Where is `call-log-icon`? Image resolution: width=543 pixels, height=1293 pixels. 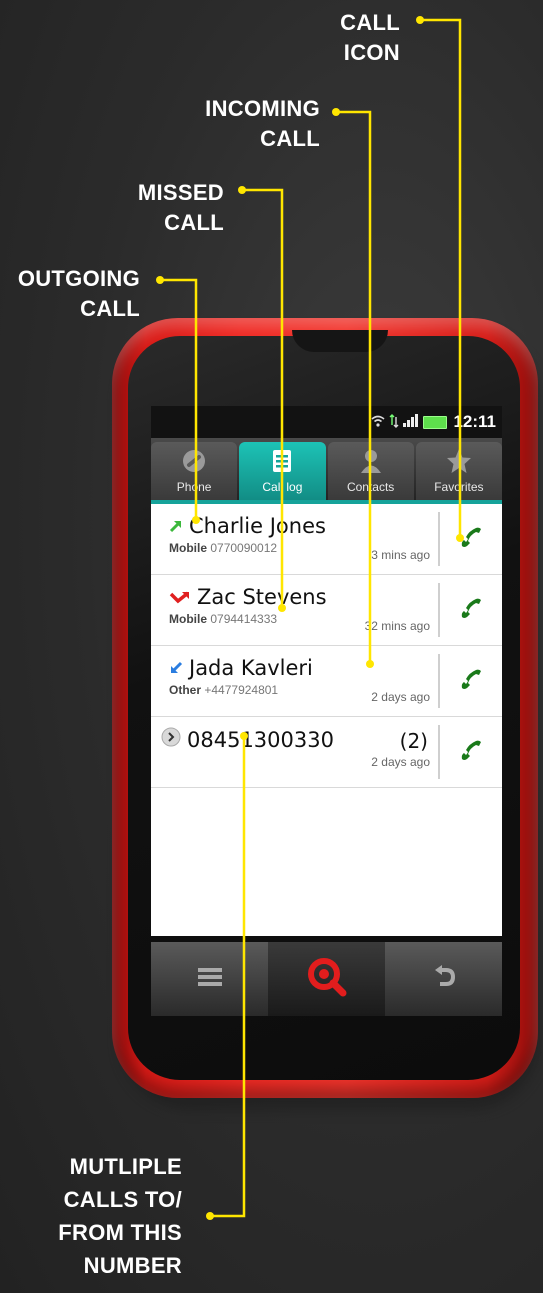 call-log-icon is located at coordinates (282, 461).